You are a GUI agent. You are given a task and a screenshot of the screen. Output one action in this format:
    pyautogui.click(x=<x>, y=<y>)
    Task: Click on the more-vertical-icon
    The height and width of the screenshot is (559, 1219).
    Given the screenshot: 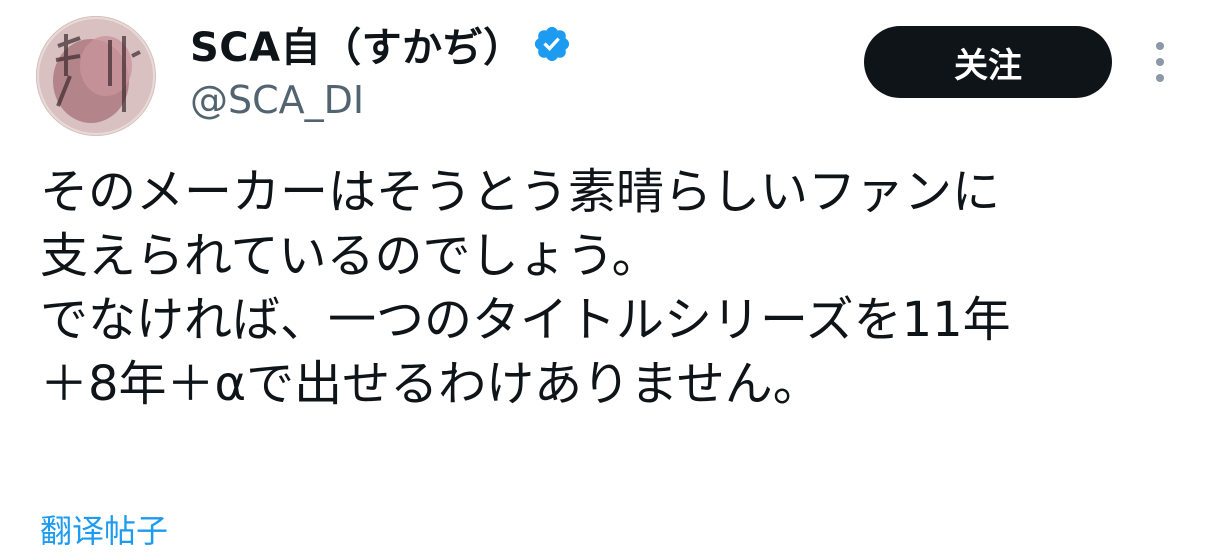 What is the action you would take?
    pyautogui.click(x=1160, y=46)
    